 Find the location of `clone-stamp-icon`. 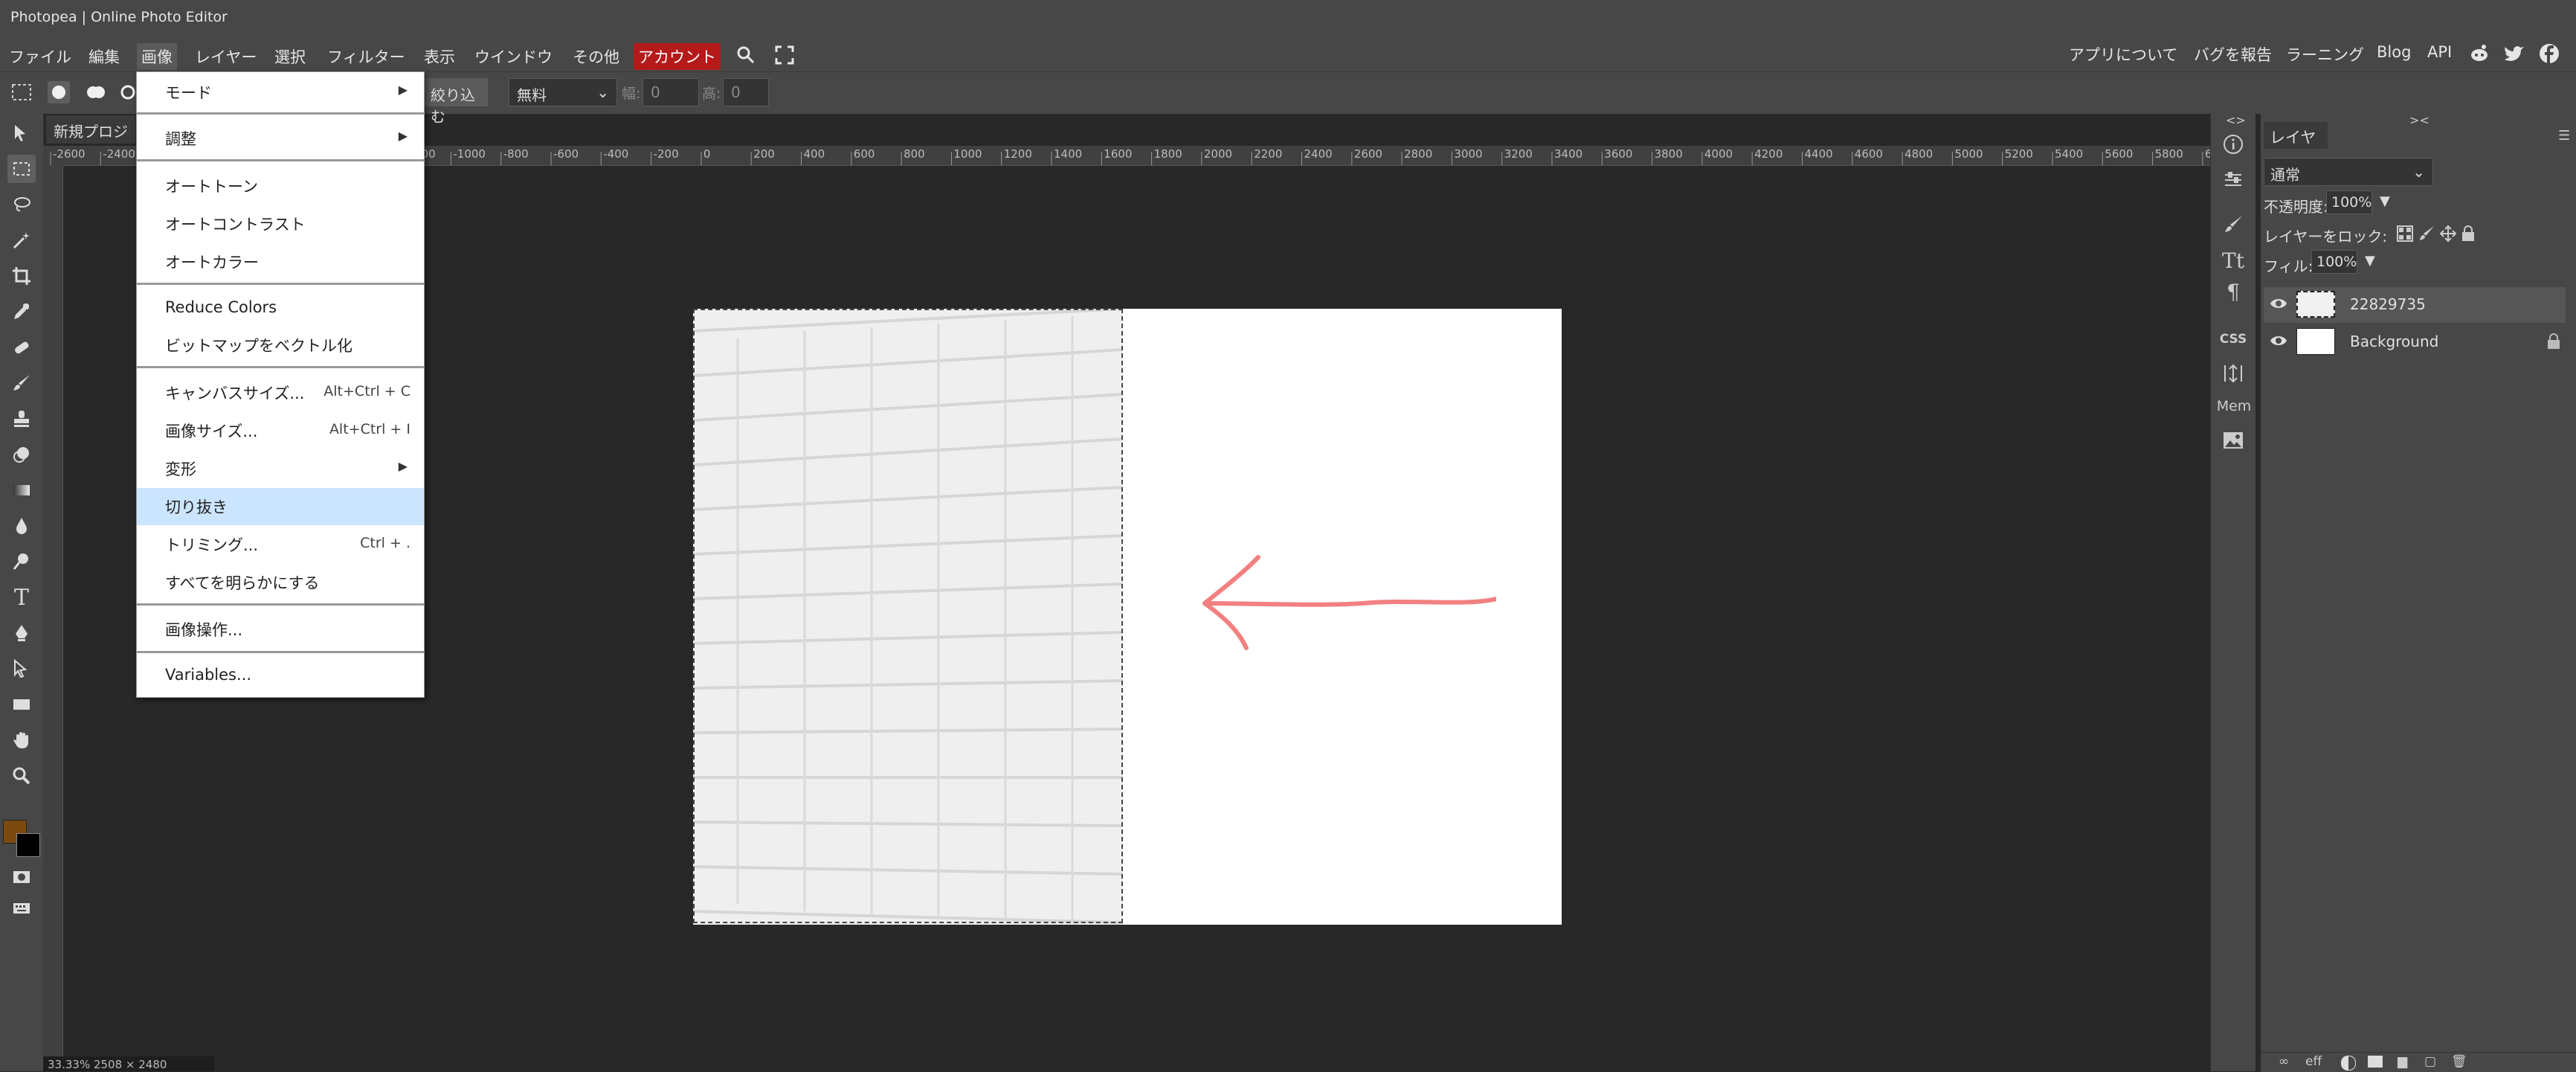

clone-stamp-icon is located at coordinates (21, 419).